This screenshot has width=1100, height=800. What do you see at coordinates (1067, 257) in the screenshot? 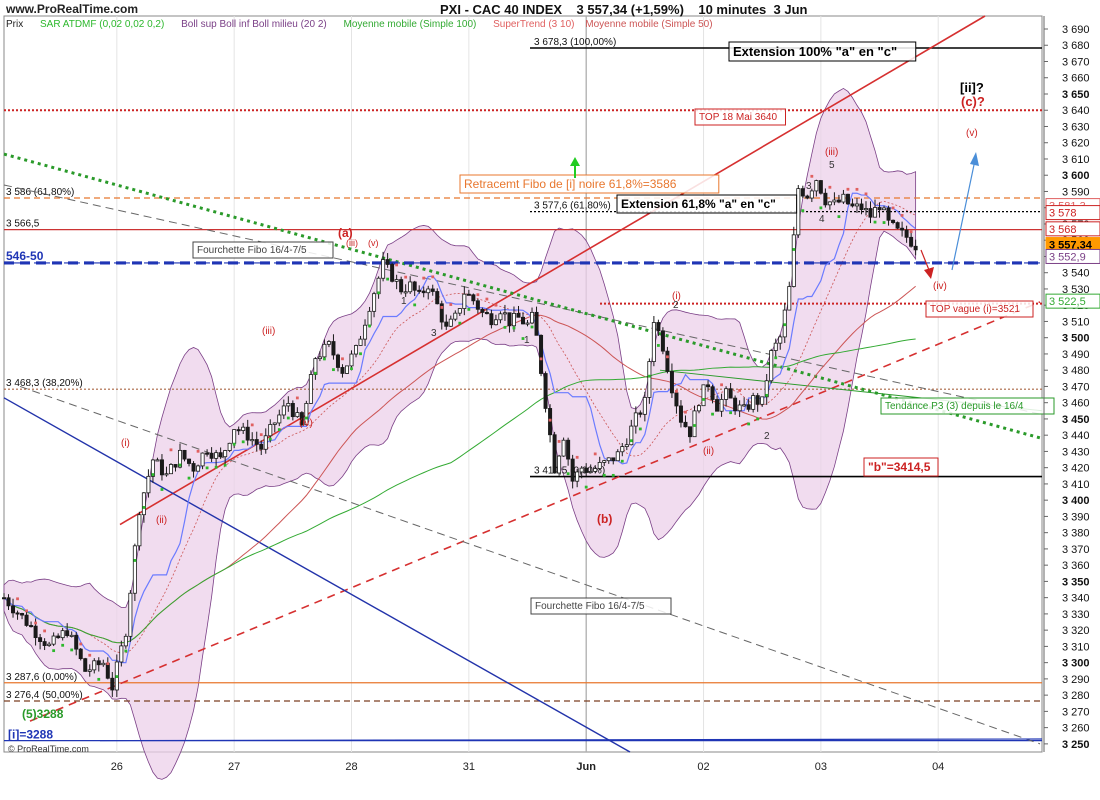
I see `price-tag-label: 3 552,9` at bounding box center [1067, 257].